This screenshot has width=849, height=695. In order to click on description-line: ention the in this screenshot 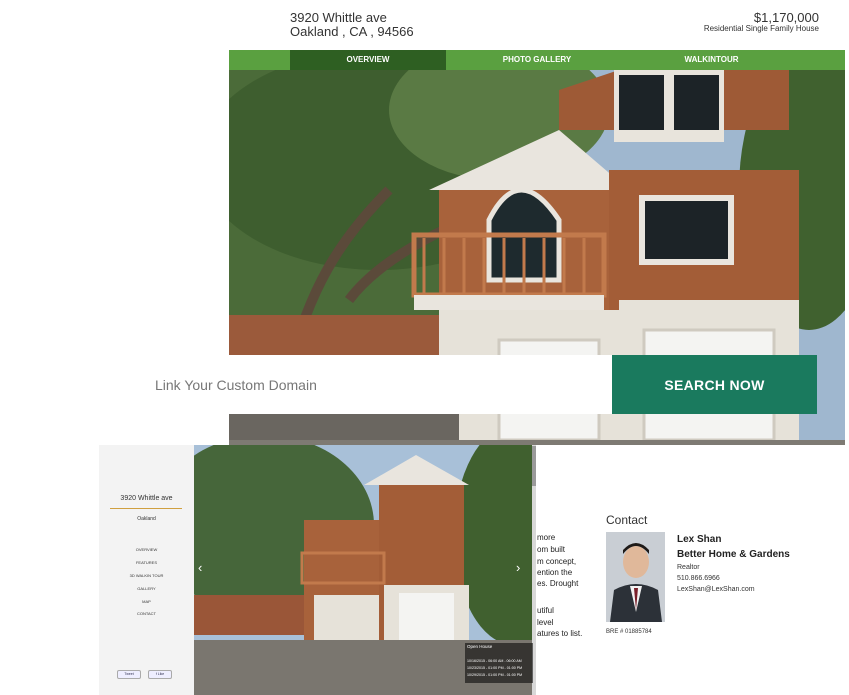, I will do `click(555, 572)`.